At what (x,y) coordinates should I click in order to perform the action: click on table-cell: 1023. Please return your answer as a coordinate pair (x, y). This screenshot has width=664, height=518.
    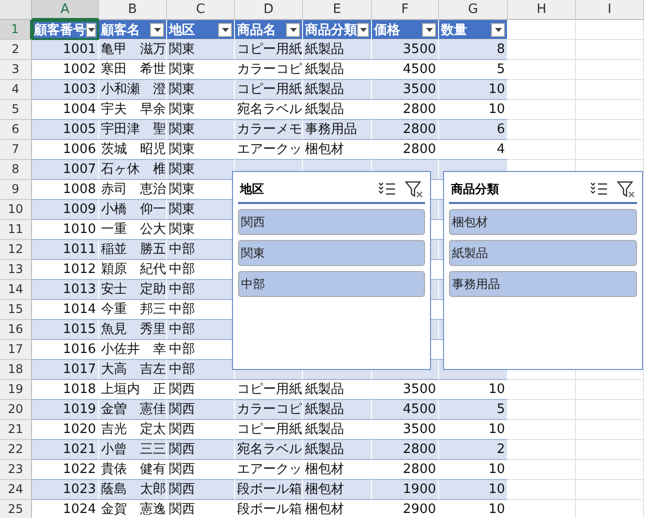
    Looking at the image, I should click on (65, 490).